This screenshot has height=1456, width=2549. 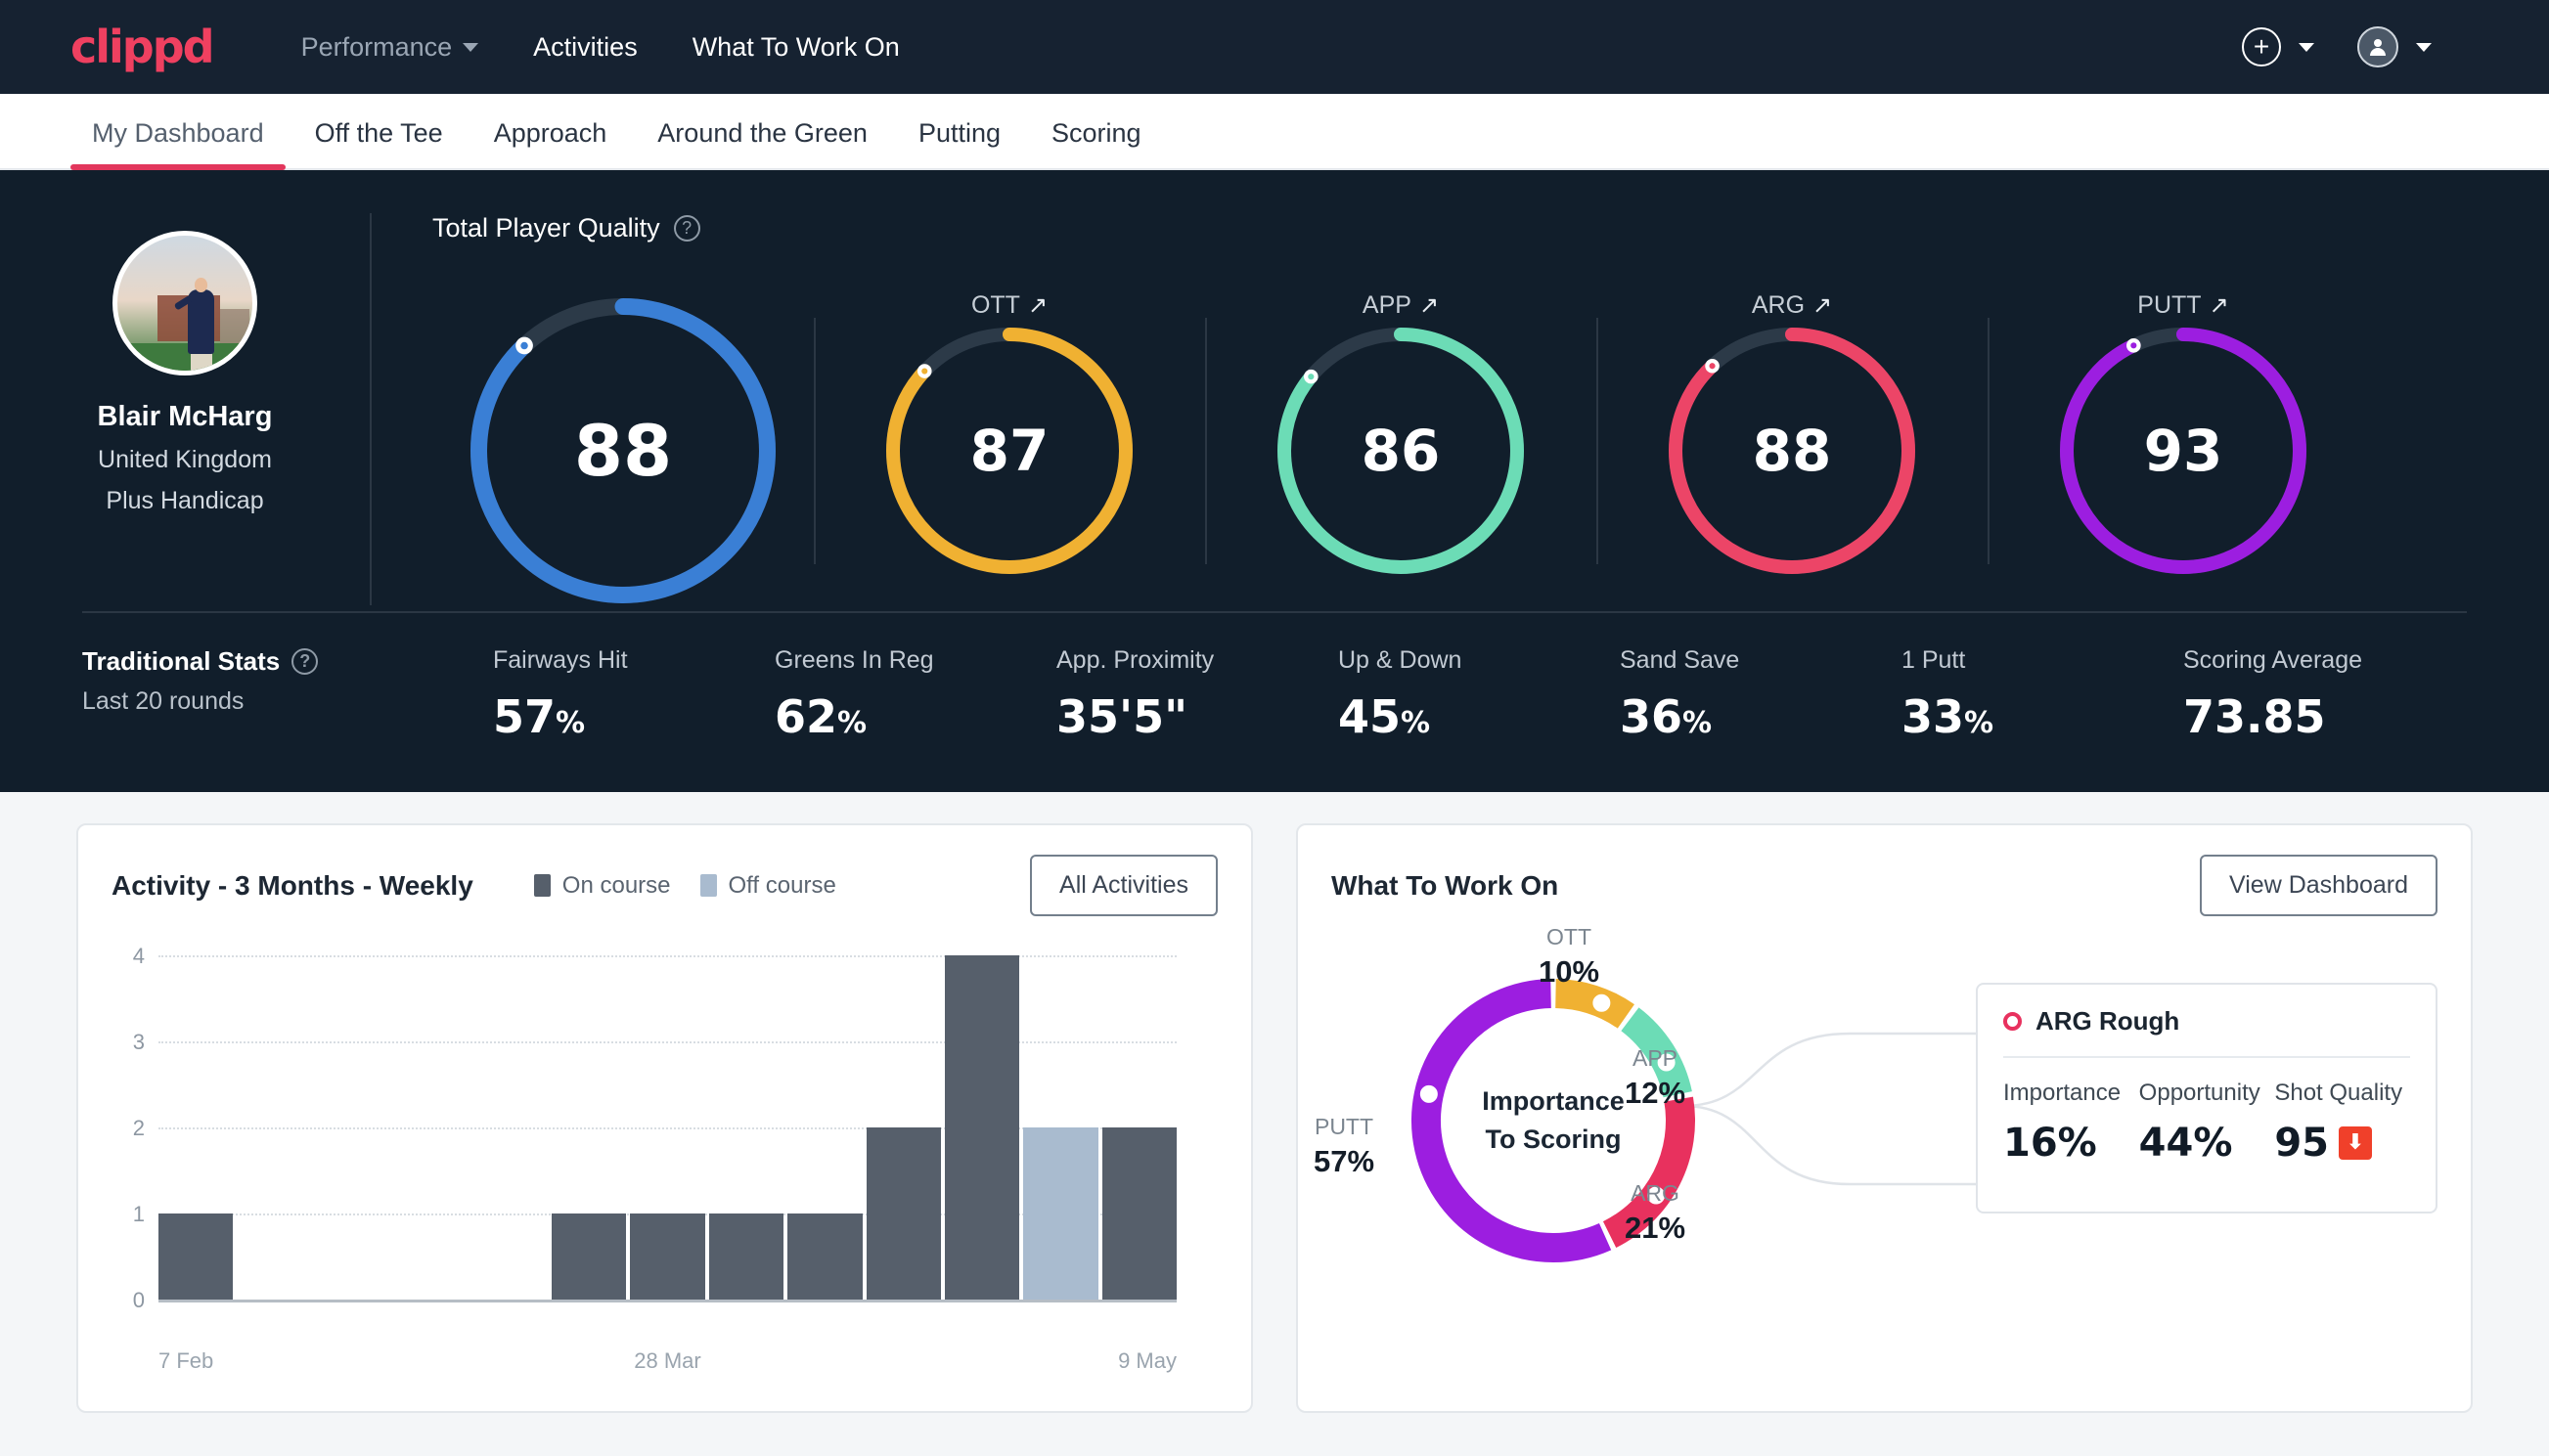 I want to click on donut-label-app: APP 12%, so click(x=1655, y=1078).